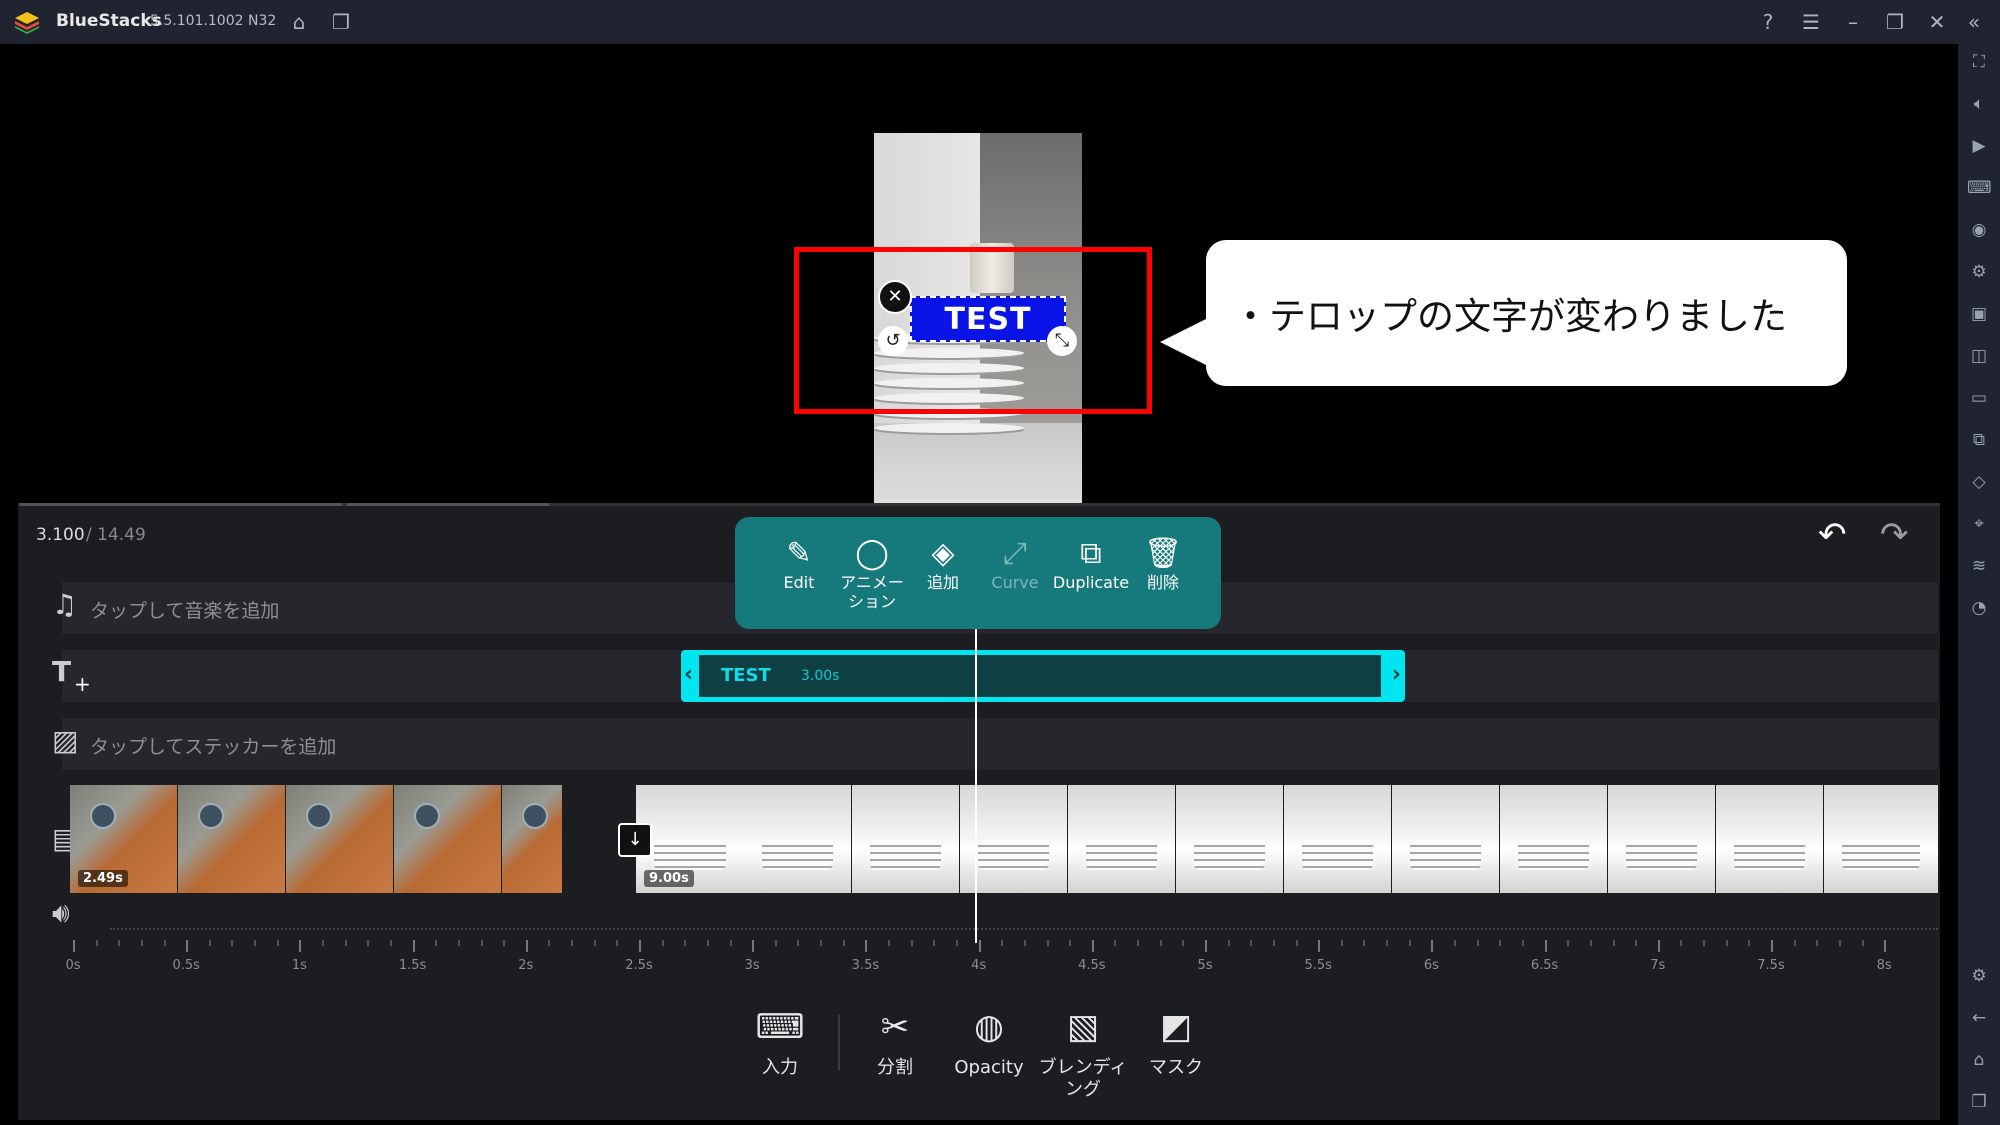 This screenshot has height=1125, width=2000. Describe the element at coordinates (1979, 356) in the screenshot. I see `screenshot-icon: ◫` at that location.